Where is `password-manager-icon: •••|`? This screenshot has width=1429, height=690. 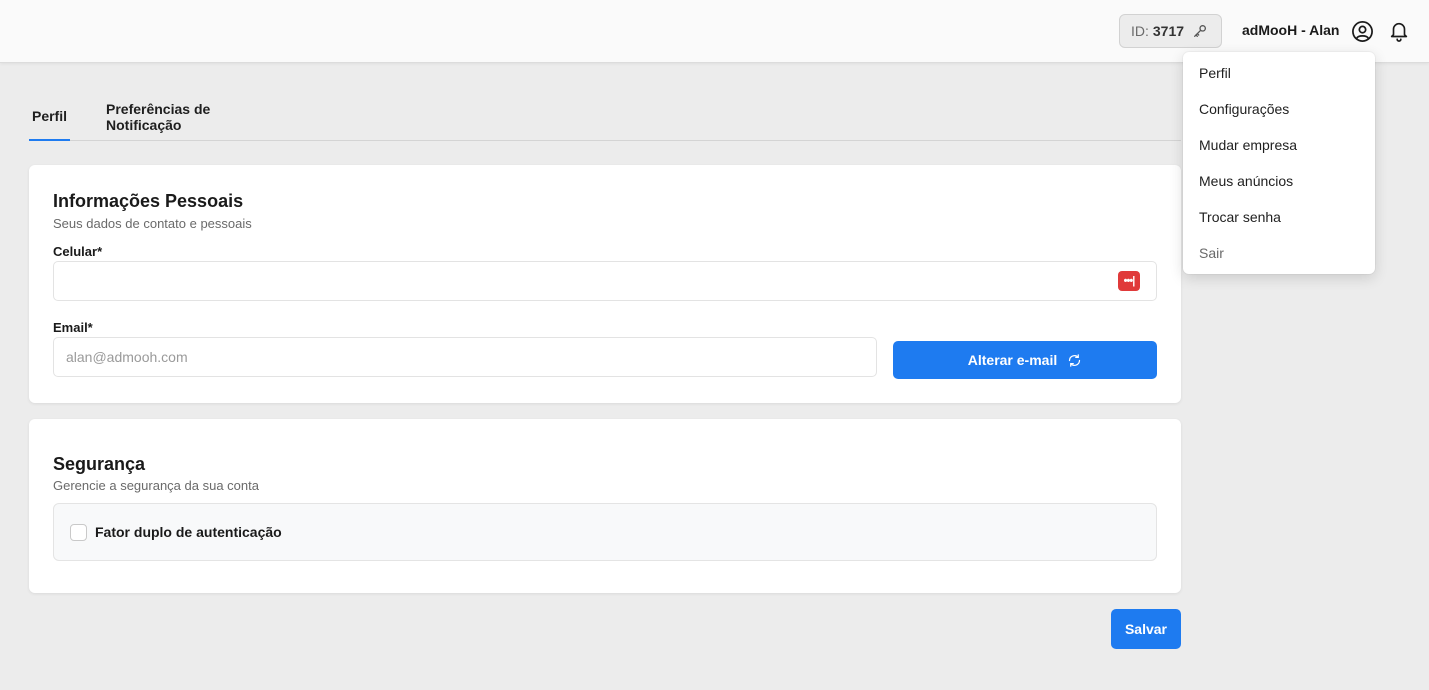
password-manager-icon: •••| is located at coordinates (1129, 281).